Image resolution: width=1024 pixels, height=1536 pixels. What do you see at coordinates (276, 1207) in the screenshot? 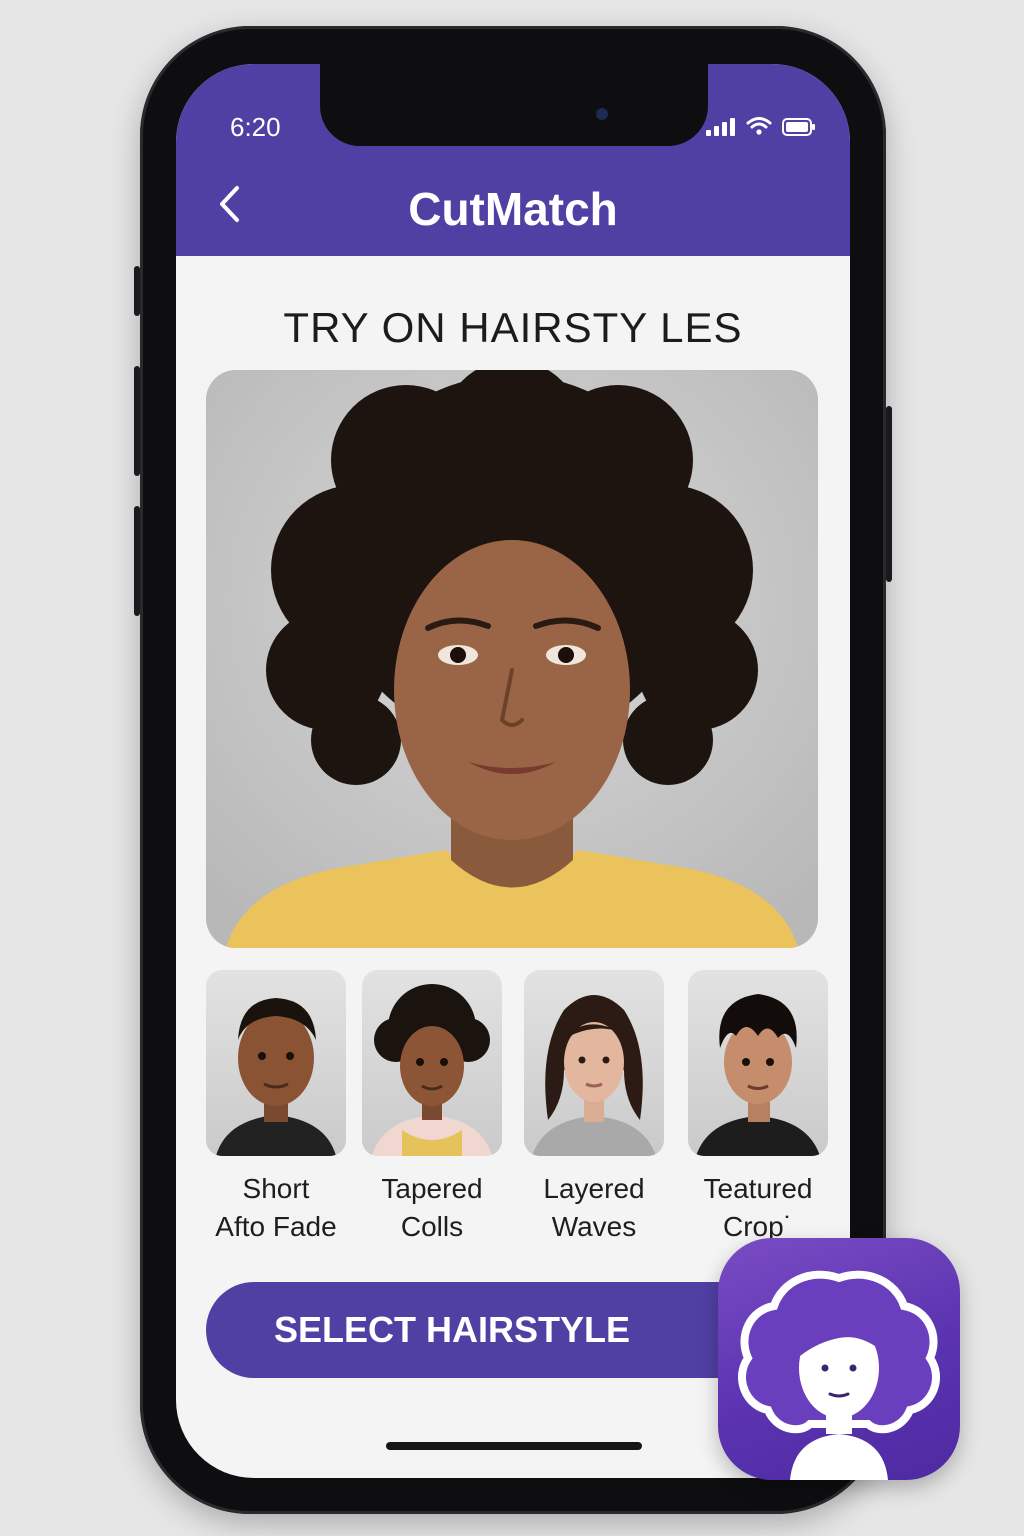
I see `hairstyle-label: Short Afto Fade` at bounding box center [276, 1207].